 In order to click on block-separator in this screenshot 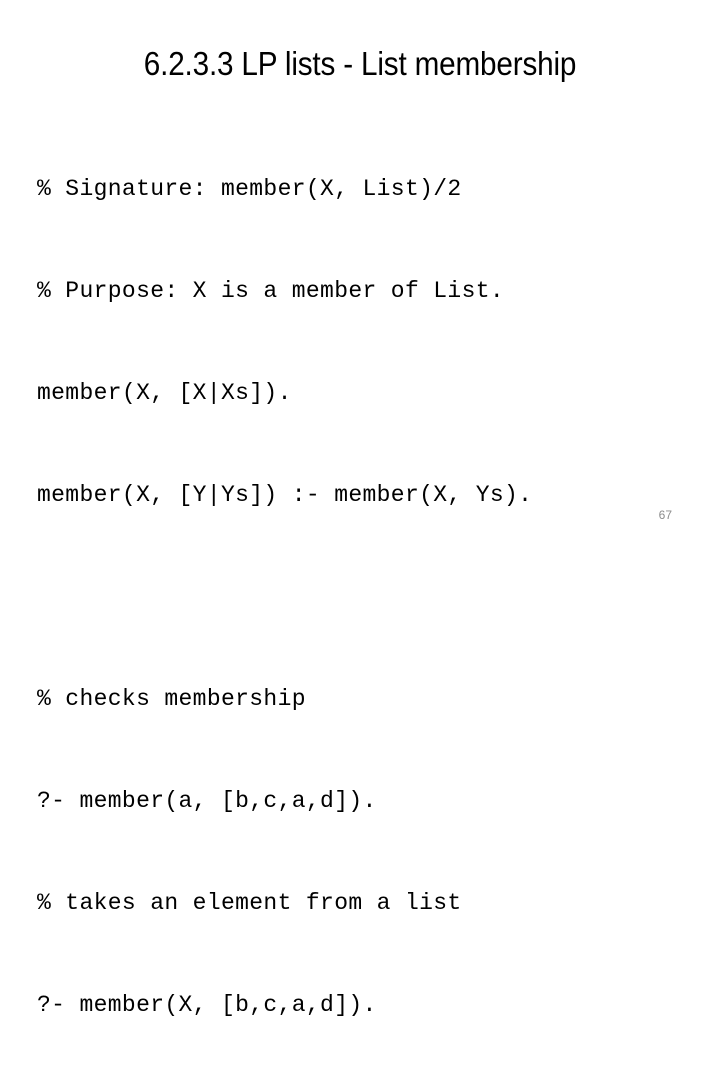, I will do `click(362, 597)`.